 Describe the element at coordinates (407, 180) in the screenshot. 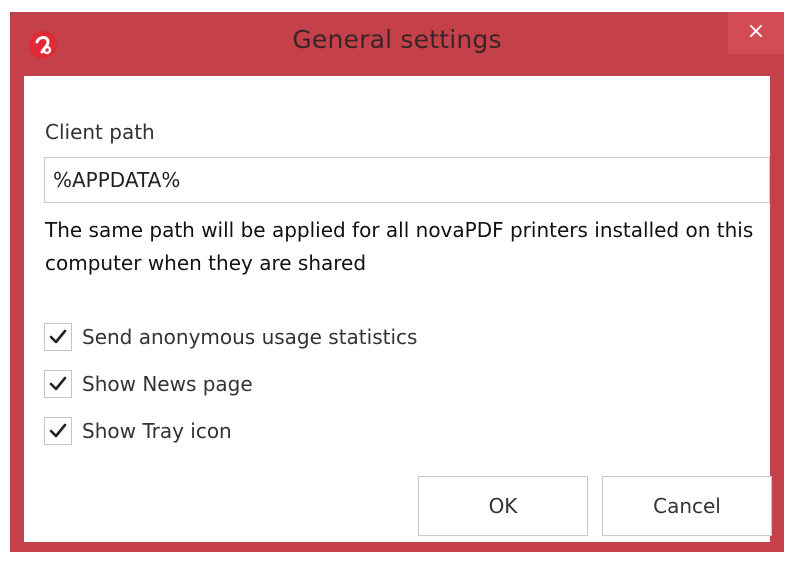

I see `client-path-input` at that location.